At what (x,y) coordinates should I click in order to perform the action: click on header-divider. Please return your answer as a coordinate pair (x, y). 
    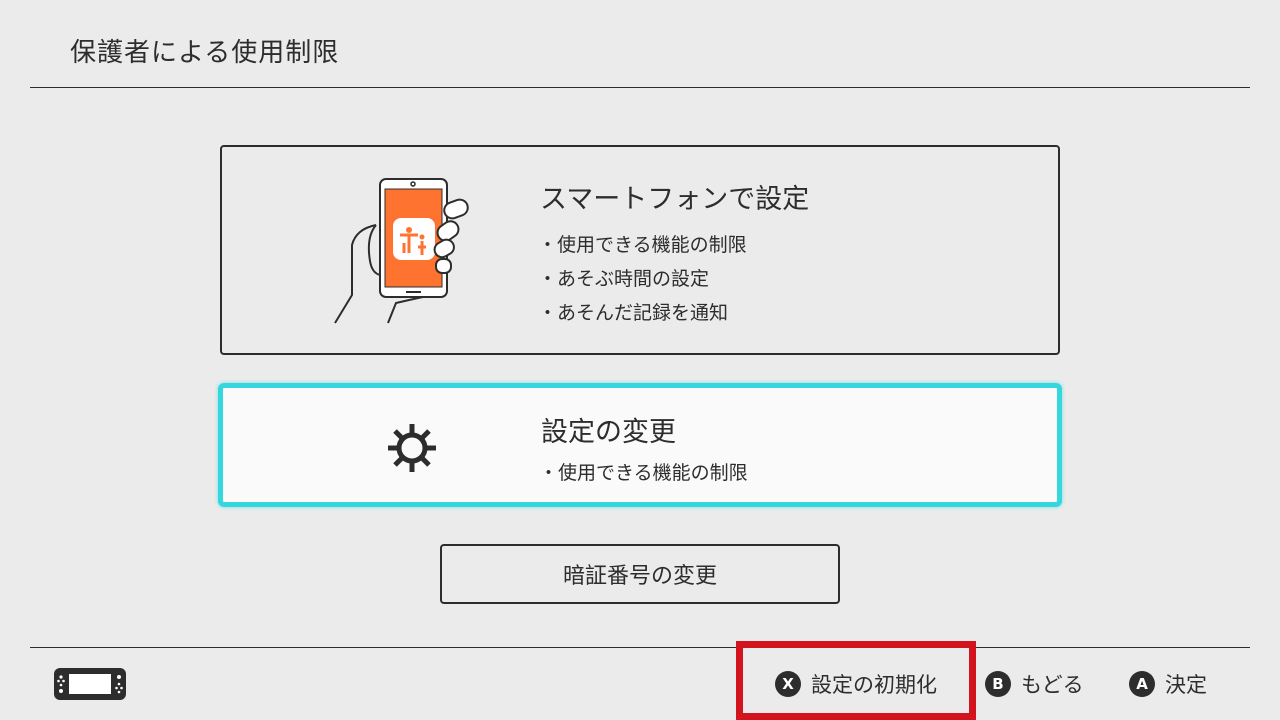
    Looking at the image, I should click on (640, 87).